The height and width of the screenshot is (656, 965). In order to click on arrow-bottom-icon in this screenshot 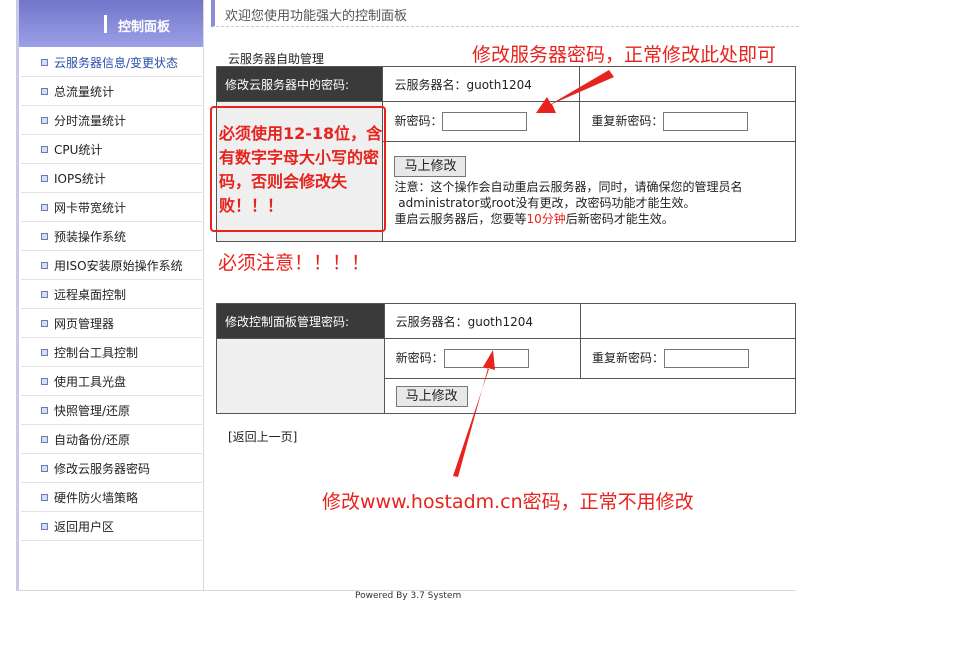, I will do `click(474, 413)`.